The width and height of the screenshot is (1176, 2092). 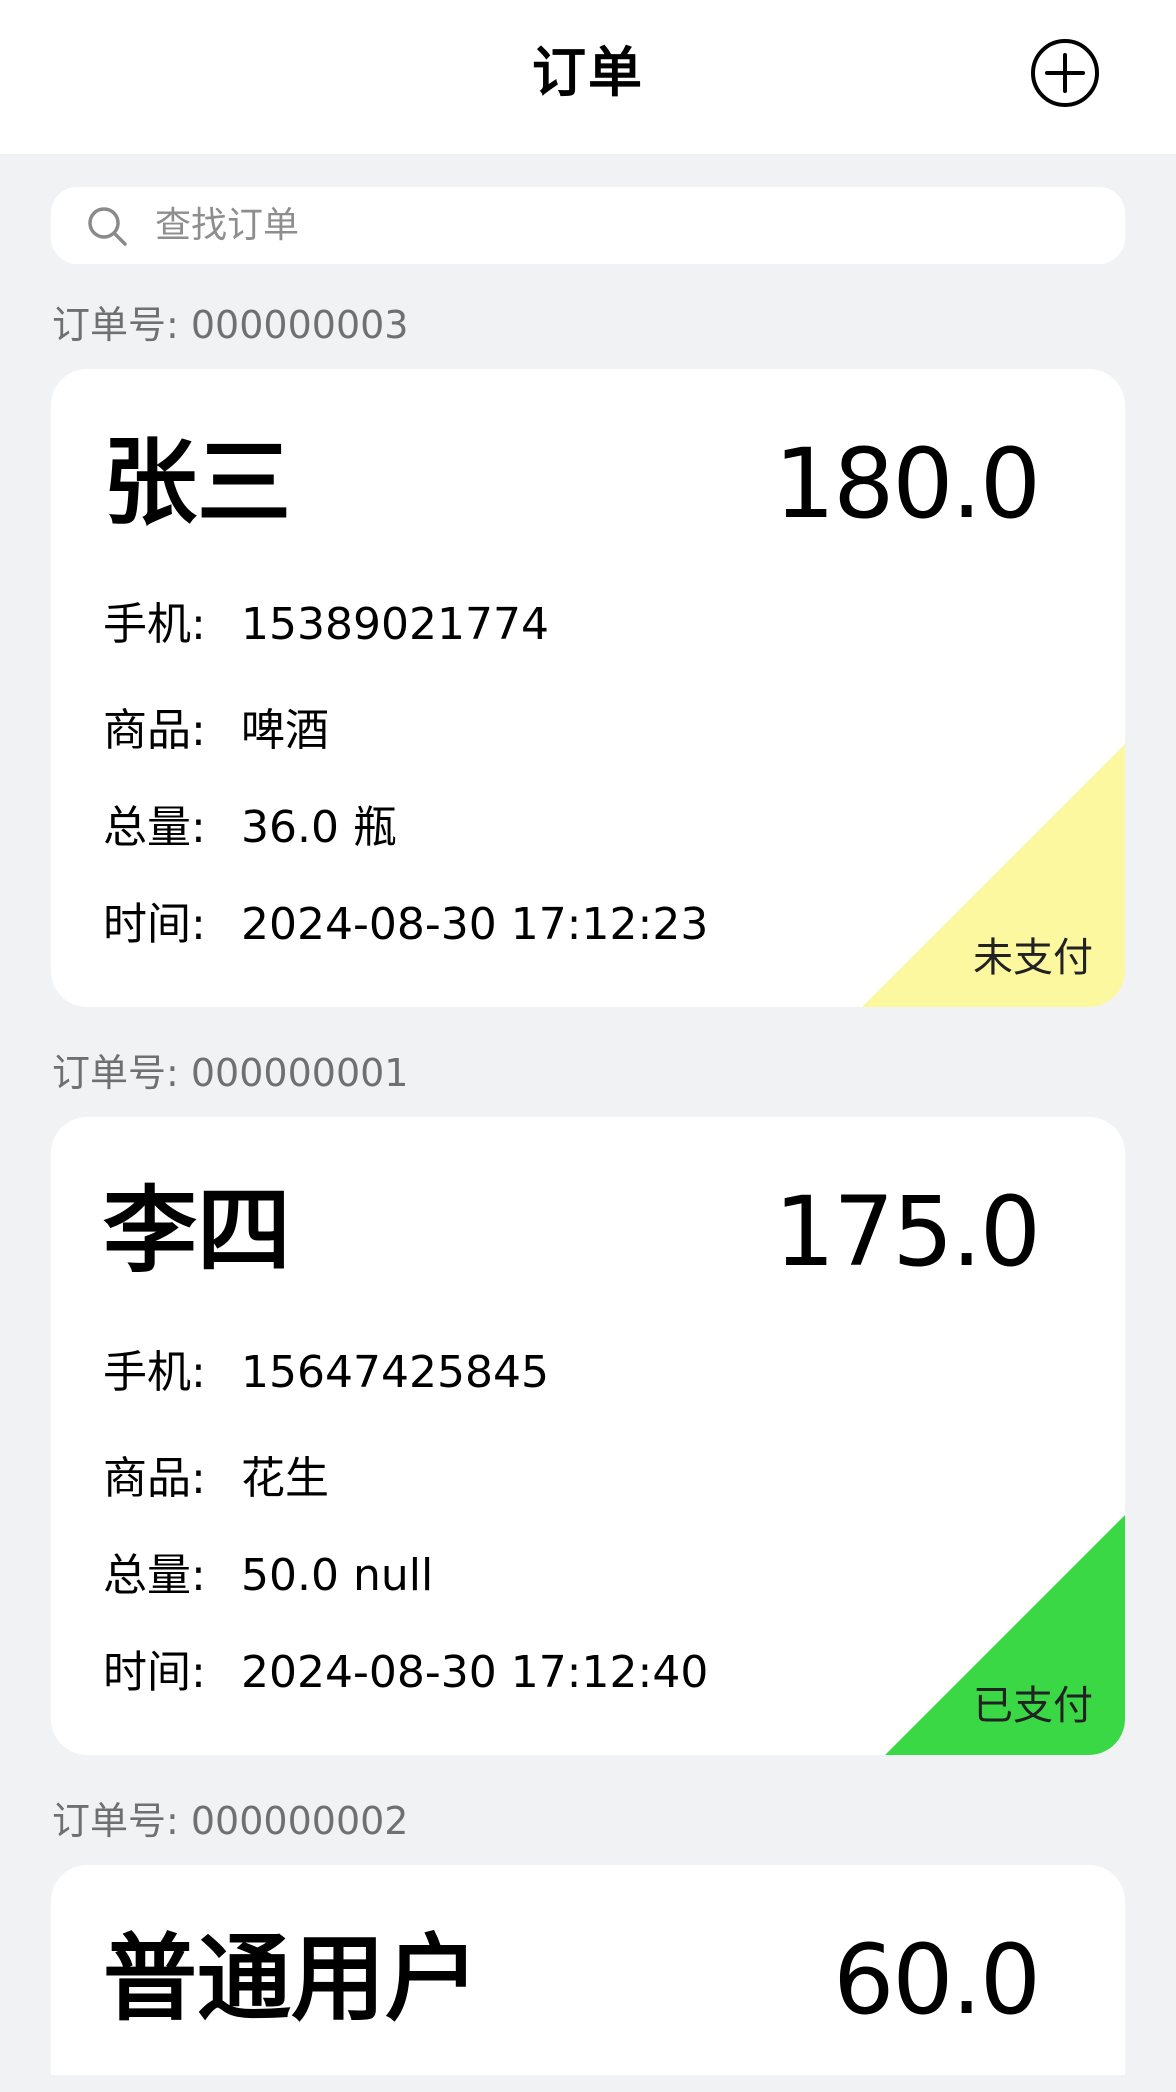 What do you see at coordinates (337, 1575) in the screenshot?
I see `quantity-value: 50.0 null` at bounding box center [337, 1575].